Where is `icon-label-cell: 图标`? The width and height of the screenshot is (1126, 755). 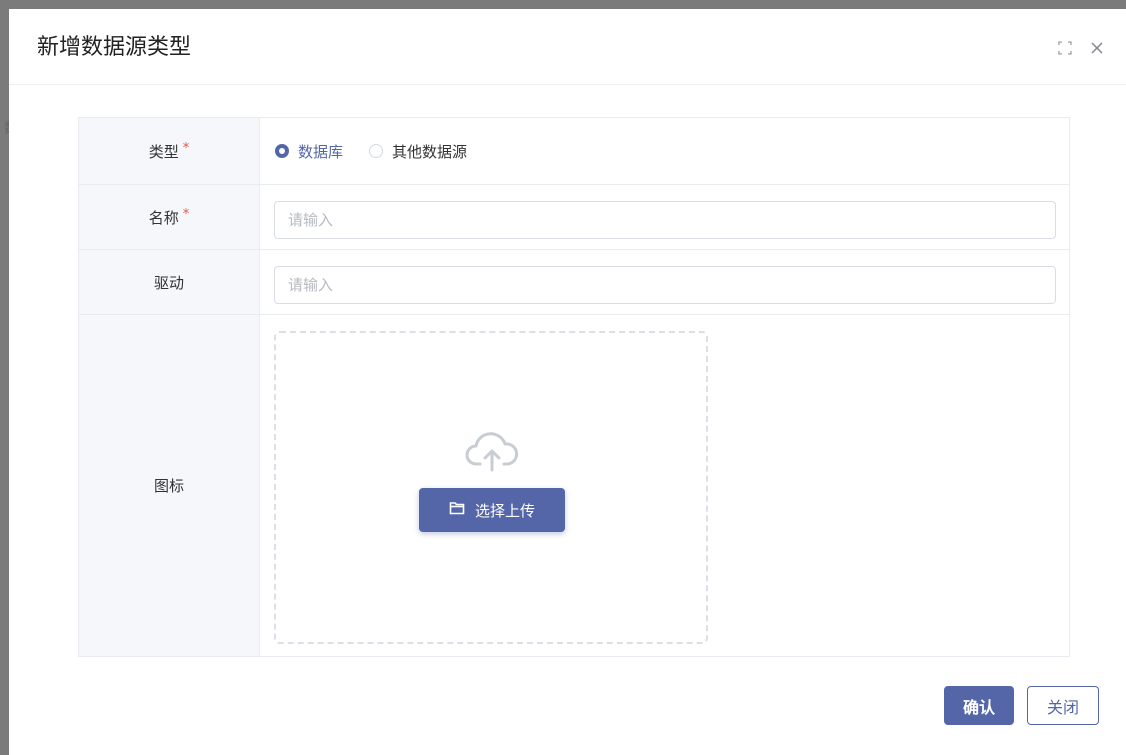 icon-label-cell: 图标 is located at coordinates (169, 485).